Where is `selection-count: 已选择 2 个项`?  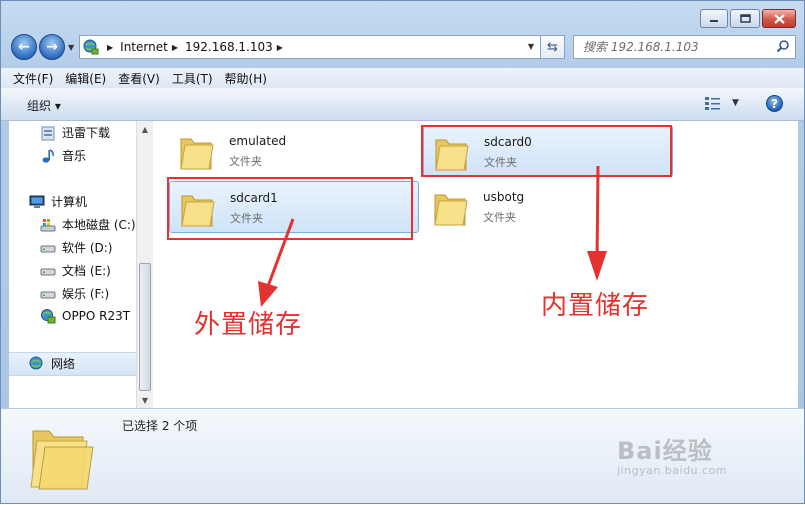
selection-count: 已选择 2 个项 is located at coordinates (160, 426).